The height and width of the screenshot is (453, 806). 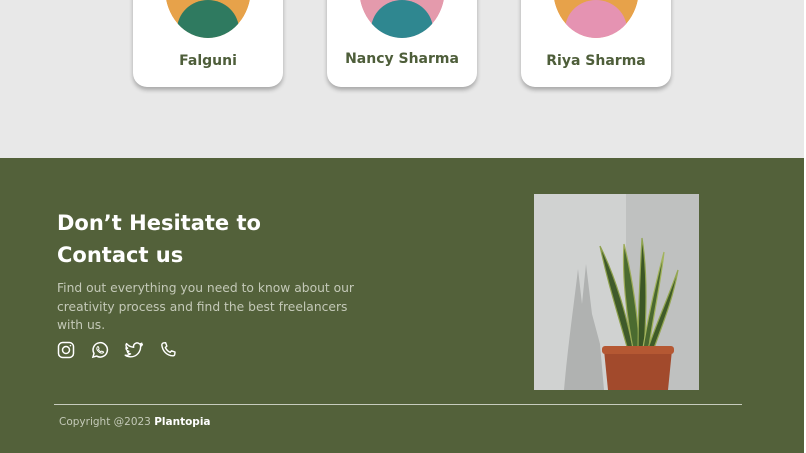 I want to click on social-links, so click(x=117, y=351).